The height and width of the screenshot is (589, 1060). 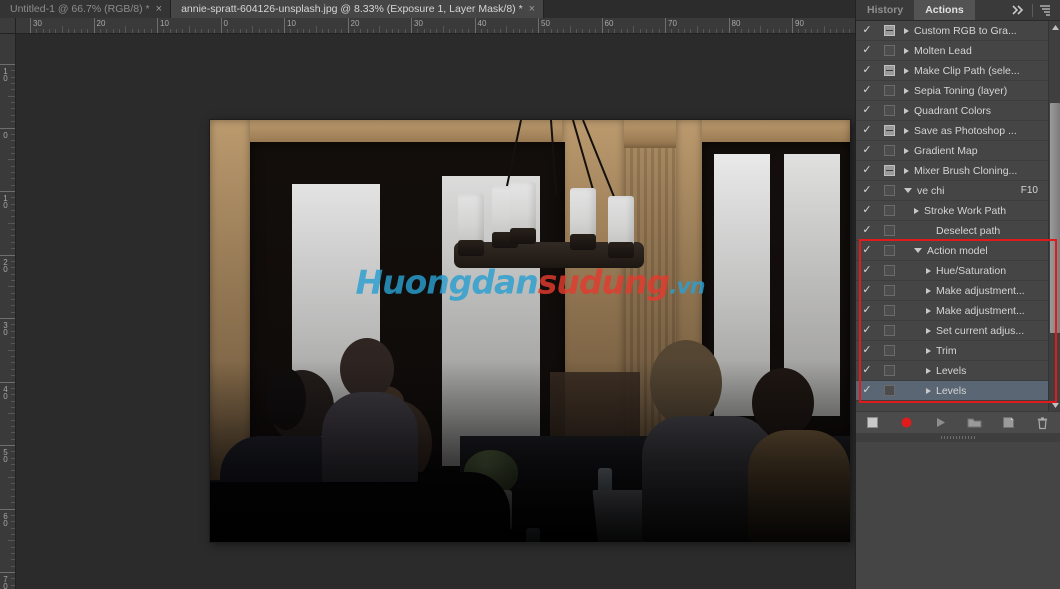 What do you see at coordinates (952, 351) in the screenshot?
I see `action-row: ✓ Trim` at bounding box center [952, 351].